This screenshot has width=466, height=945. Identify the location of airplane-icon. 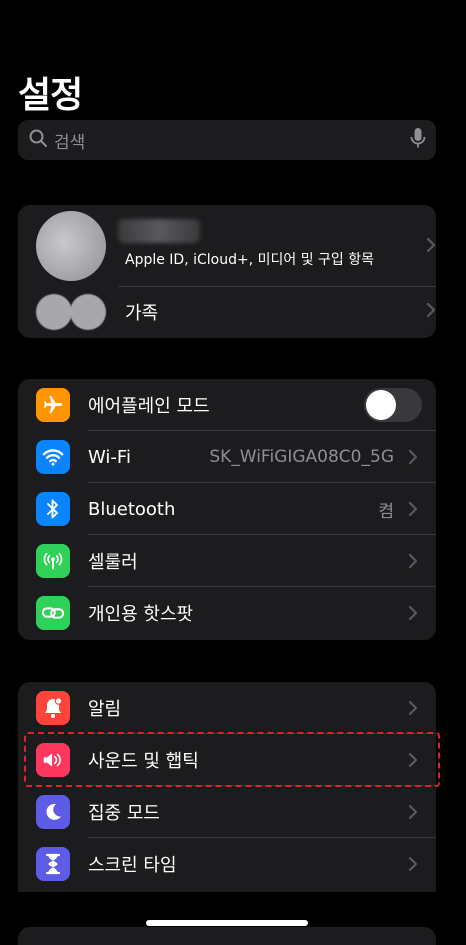
(53, 405).